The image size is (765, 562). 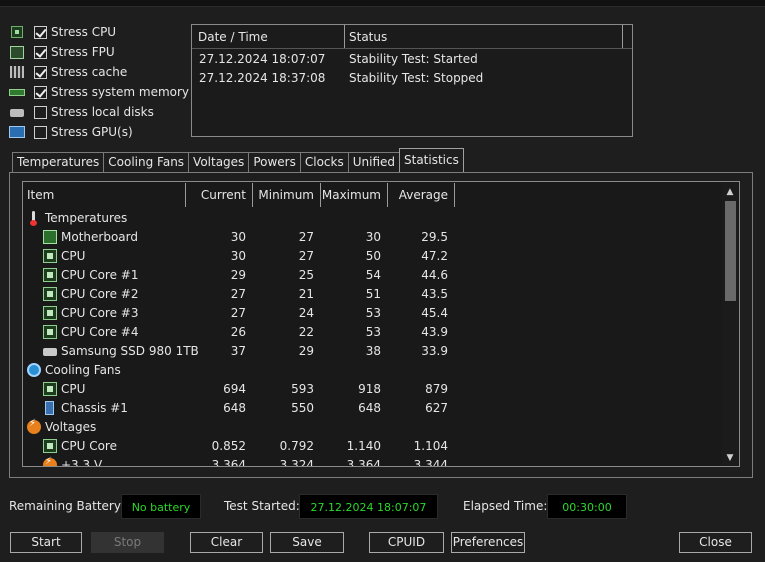 I want to click on stress-option-disks: Stress local disks, so click(x=99, y=112).